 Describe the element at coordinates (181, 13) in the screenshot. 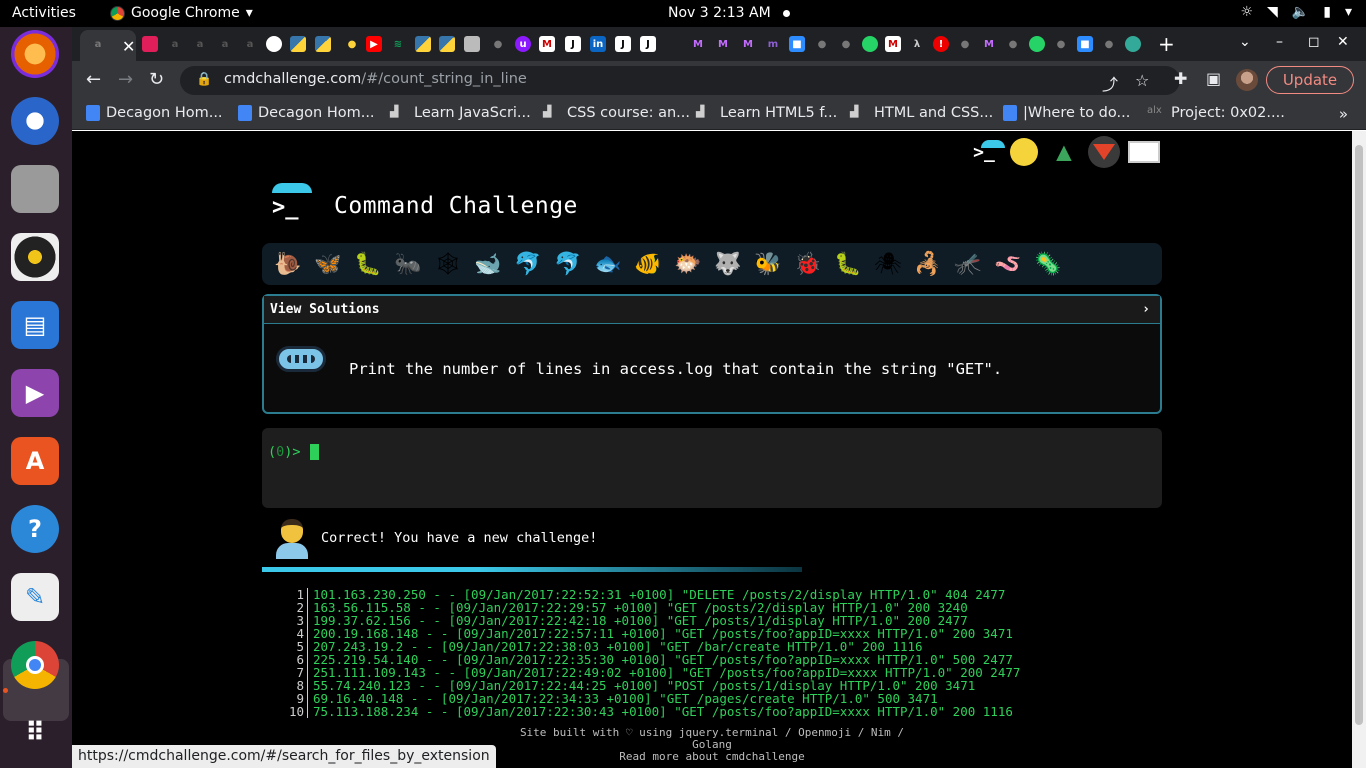

I see `app-menu: Google Chrome ▾` at that location.